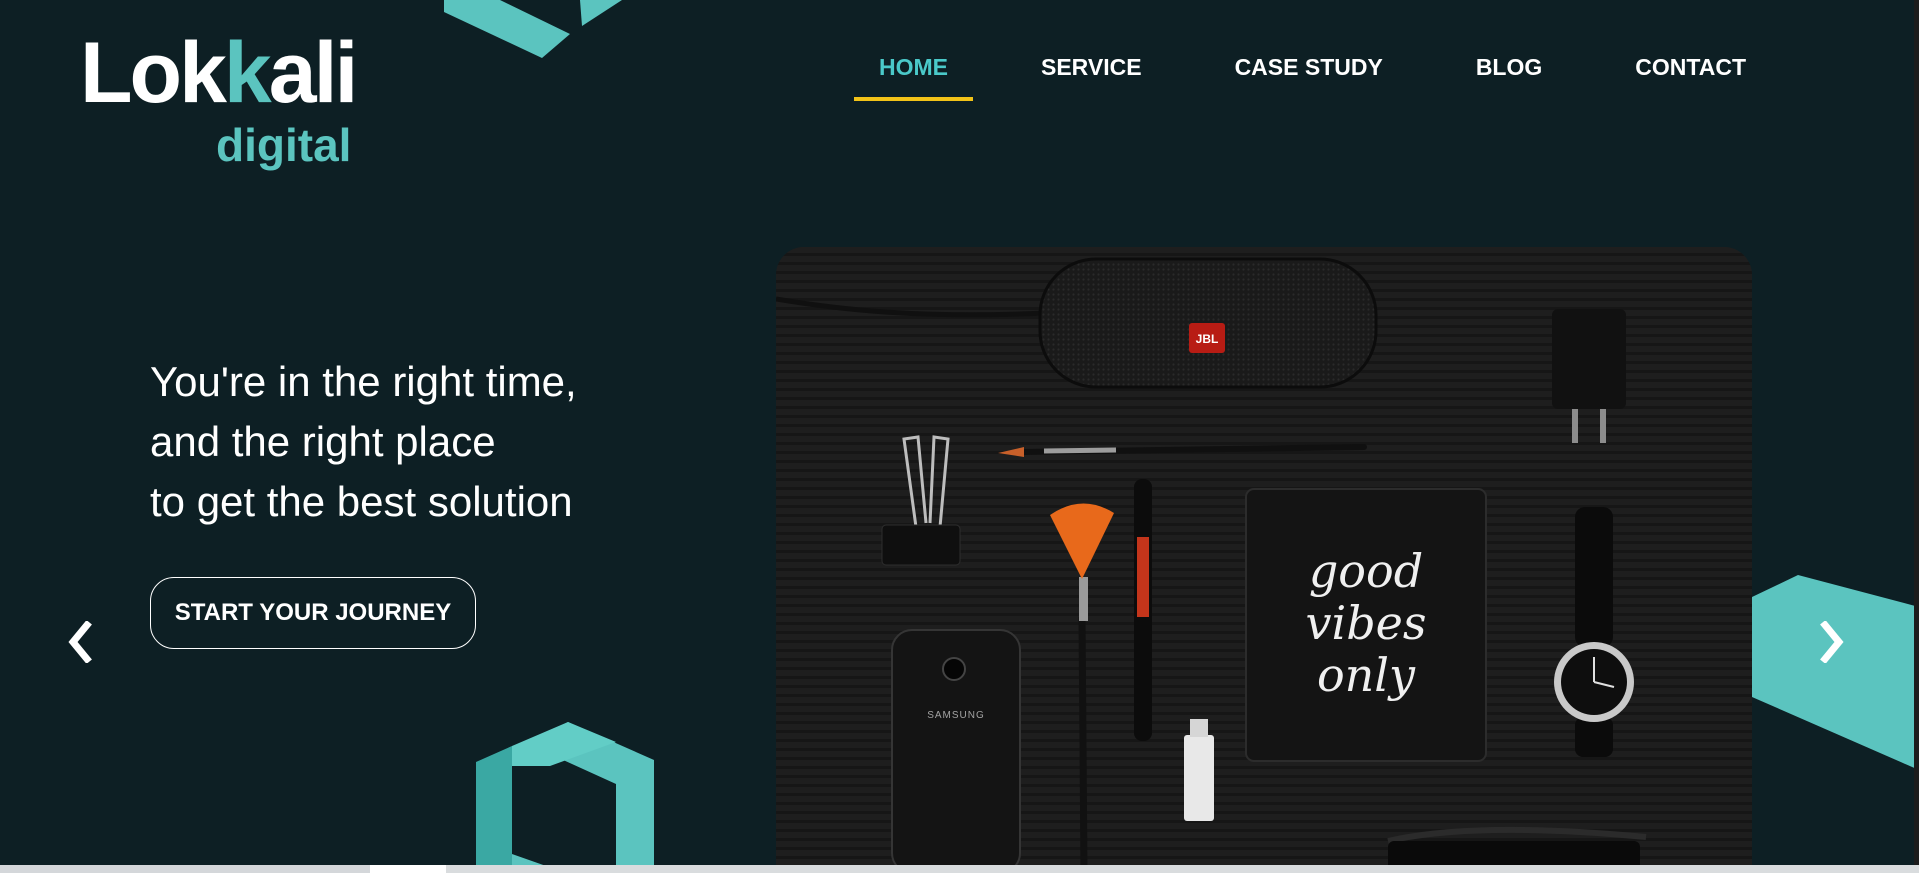  Describe the element at coordinates (1366, 675) in the screenshot. I see `notebook-line: only` at that location.